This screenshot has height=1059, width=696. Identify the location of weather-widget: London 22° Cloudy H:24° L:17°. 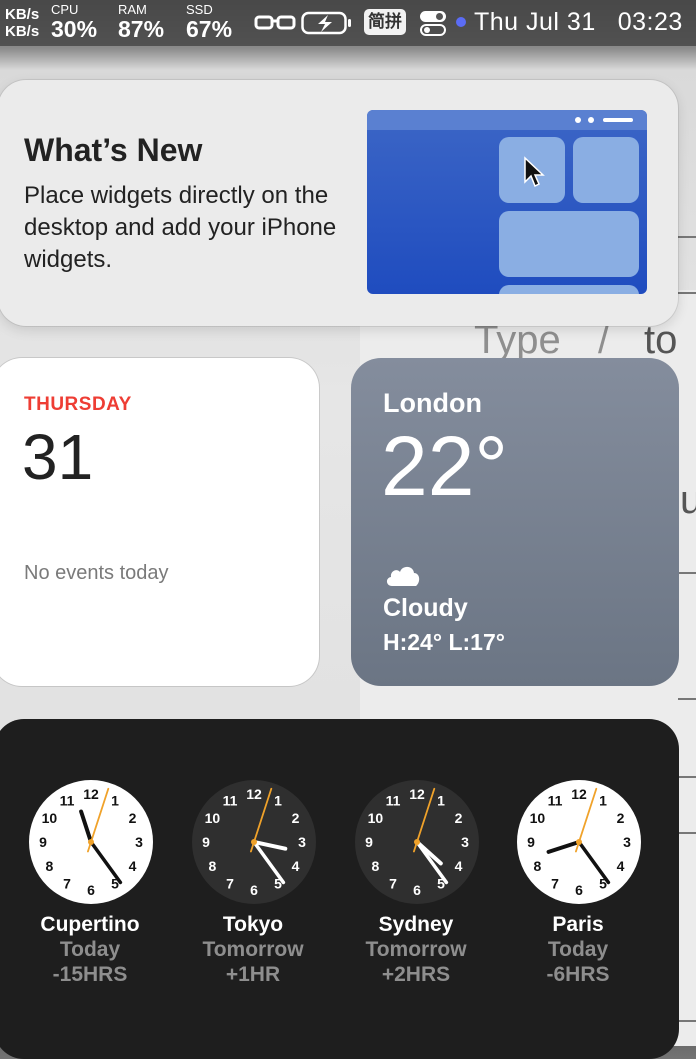
(515, 522).